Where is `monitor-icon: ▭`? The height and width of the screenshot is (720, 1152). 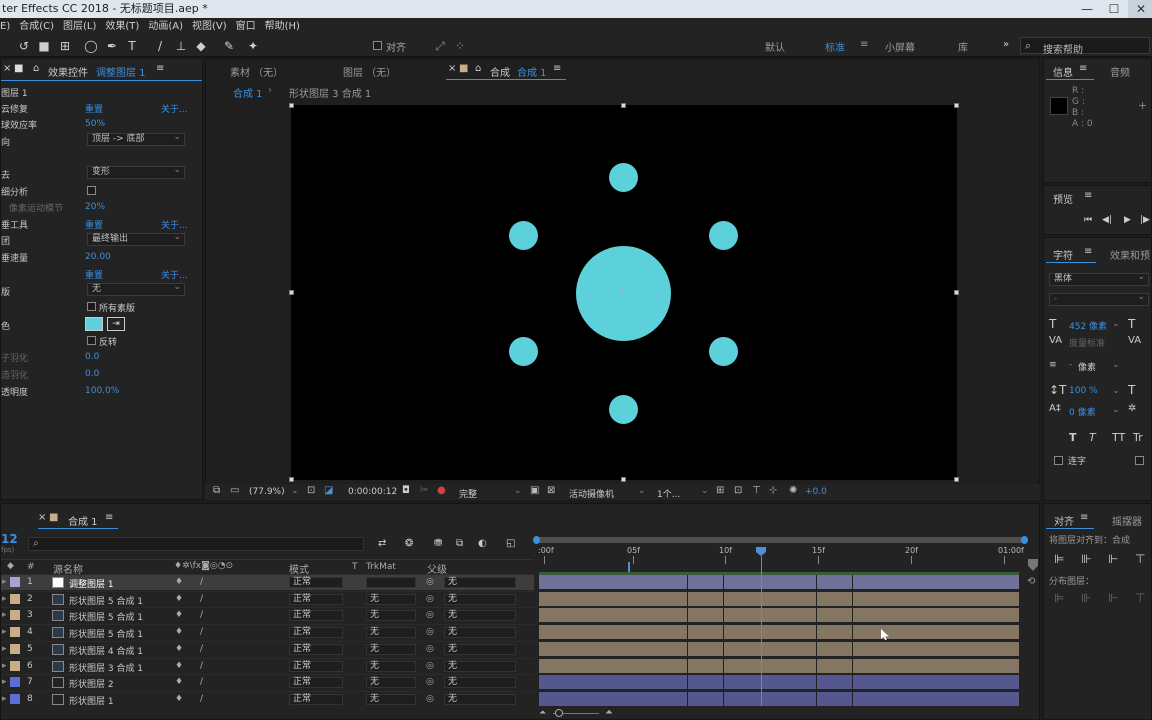 monitor-icon: ▭ is located at coordinates (234, 490).